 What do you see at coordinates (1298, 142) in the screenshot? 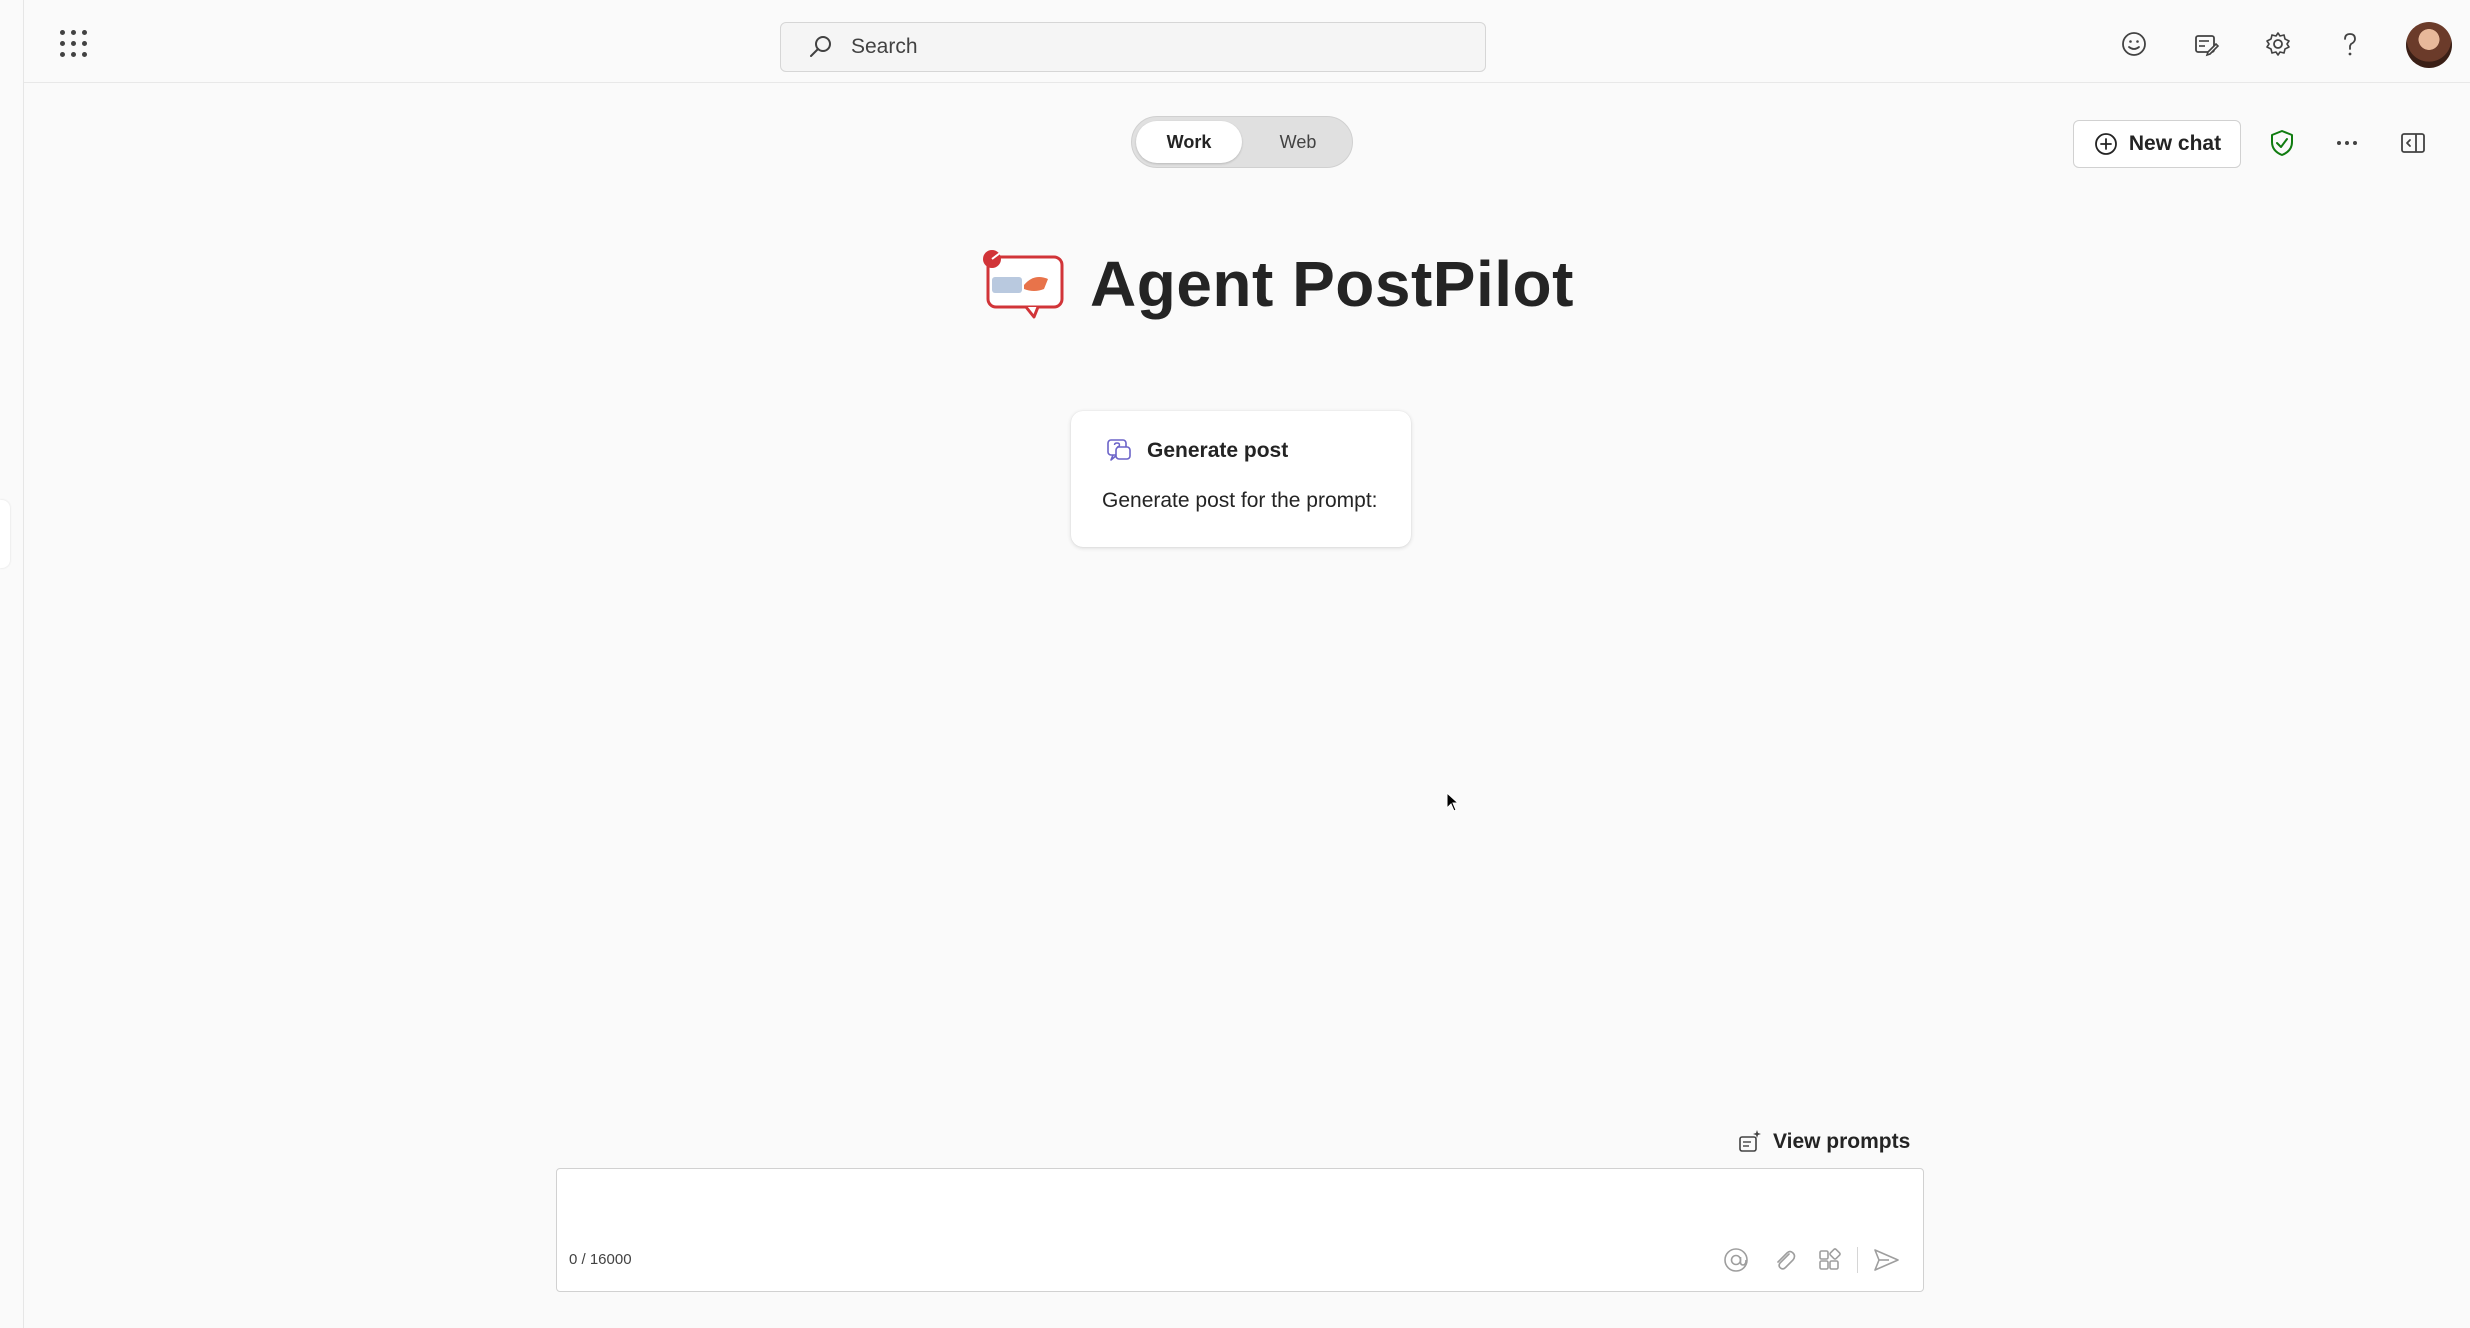
I see `toggle-web: Web` at bounding box center [1298, 142].